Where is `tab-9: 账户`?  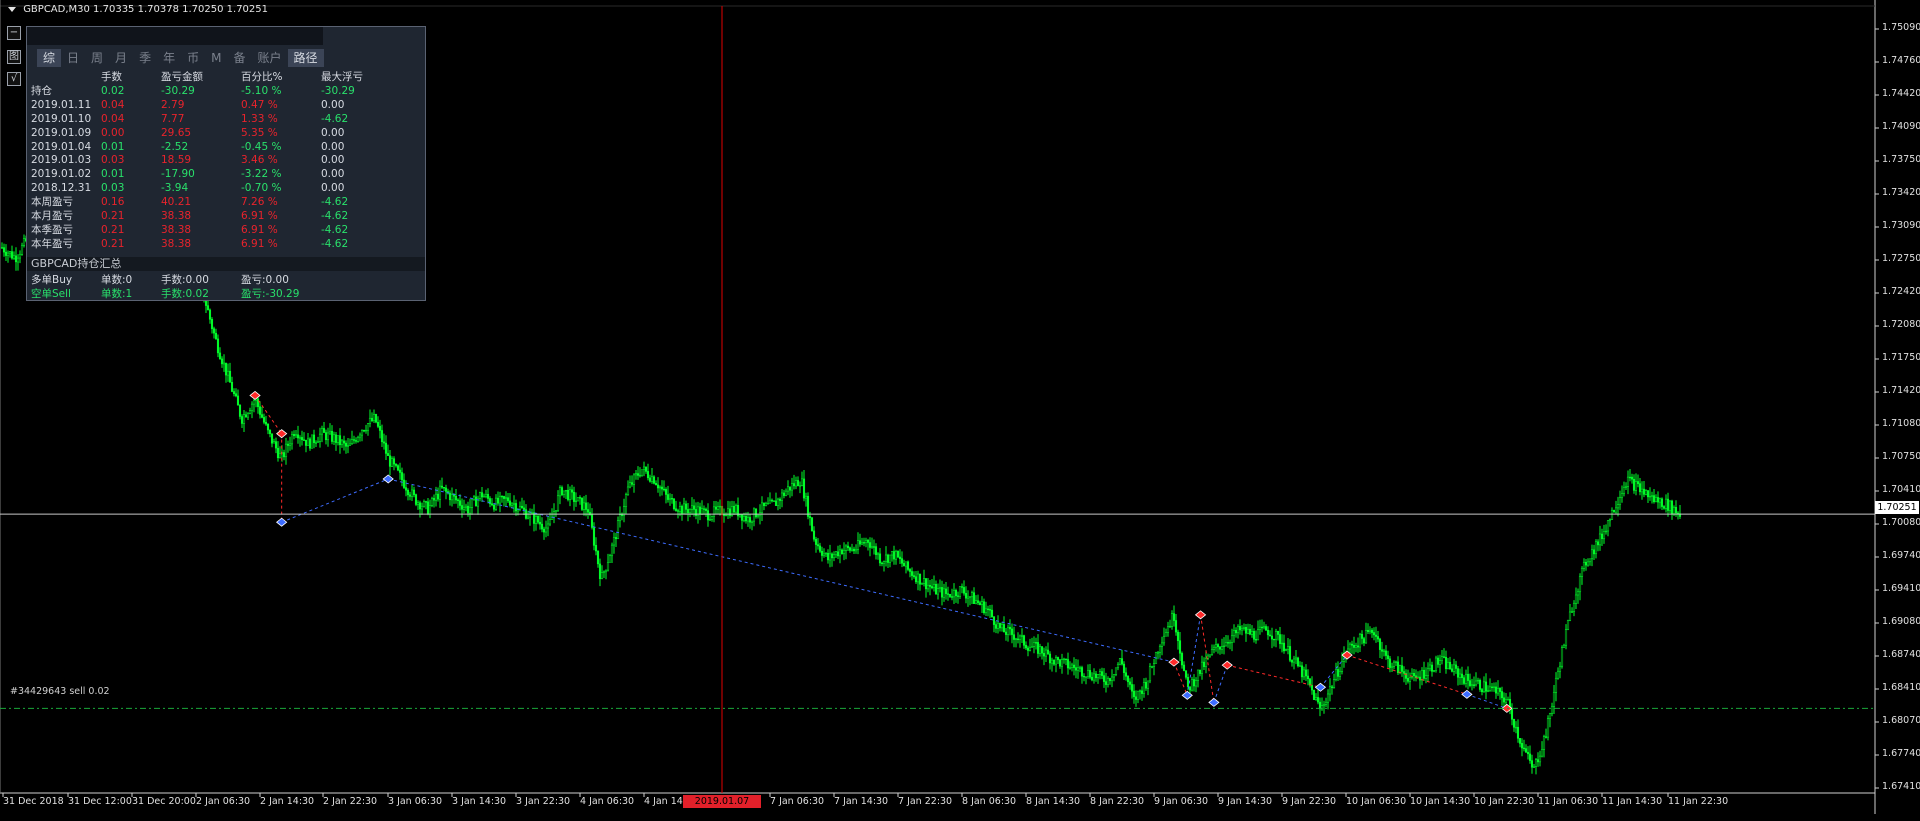 tab-9: 账户 is located at coordinates (269, 58).